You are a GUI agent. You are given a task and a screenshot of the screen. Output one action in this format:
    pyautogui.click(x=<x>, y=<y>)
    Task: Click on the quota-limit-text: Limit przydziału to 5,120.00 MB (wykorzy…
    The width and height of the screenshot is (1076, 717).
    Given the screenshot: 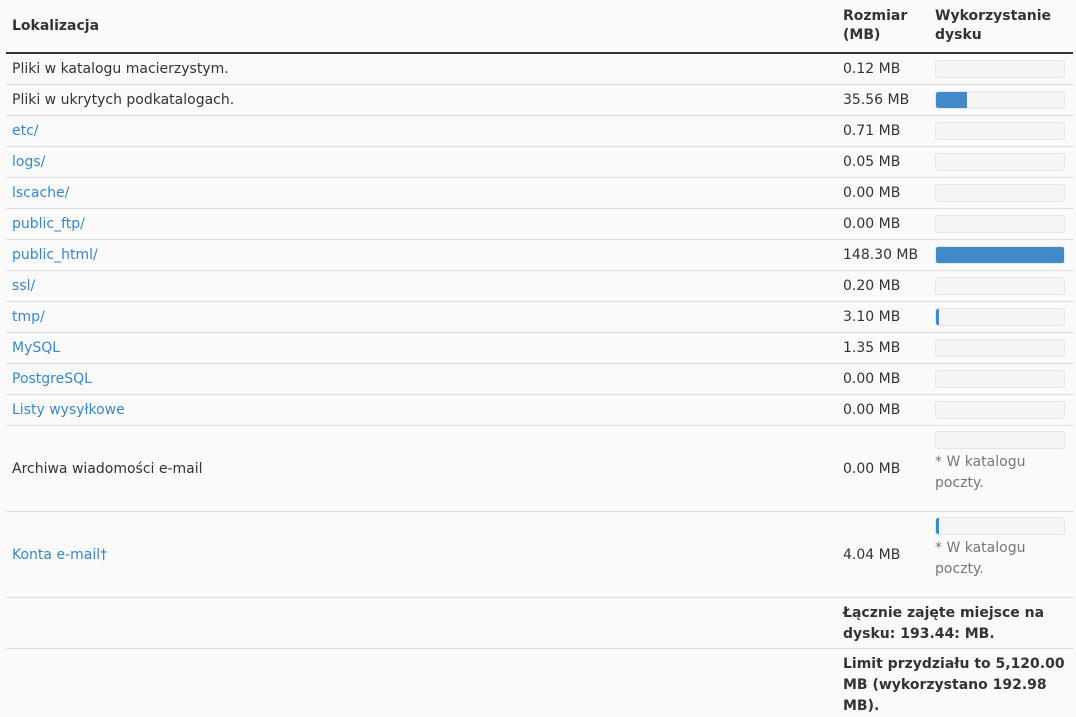 What is the action you would take?
    pyautogui.click(x=954, y=685)
    